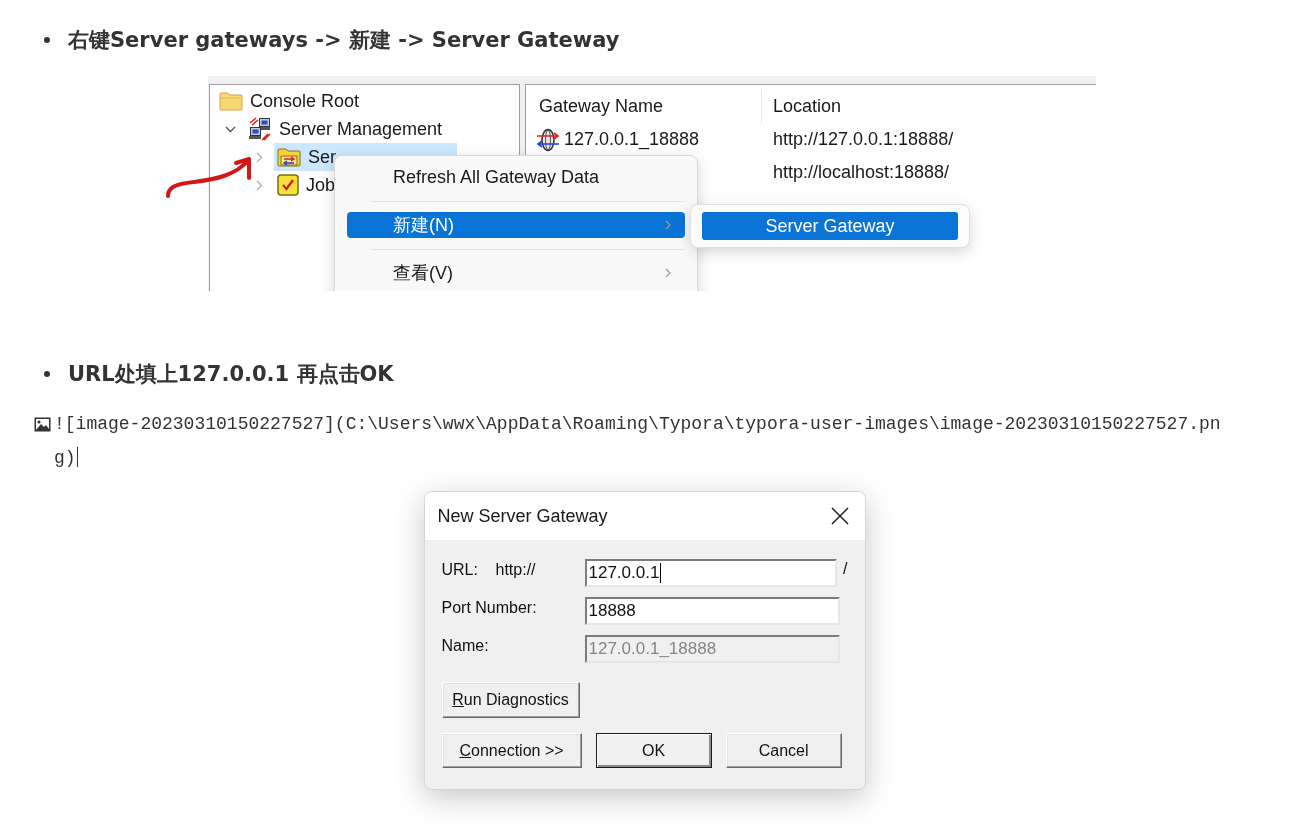 The image size is (1289, 828). Describe the element at coordinates (345, 129) in the screenshot. I see `tree-item: Server Management` at that location.